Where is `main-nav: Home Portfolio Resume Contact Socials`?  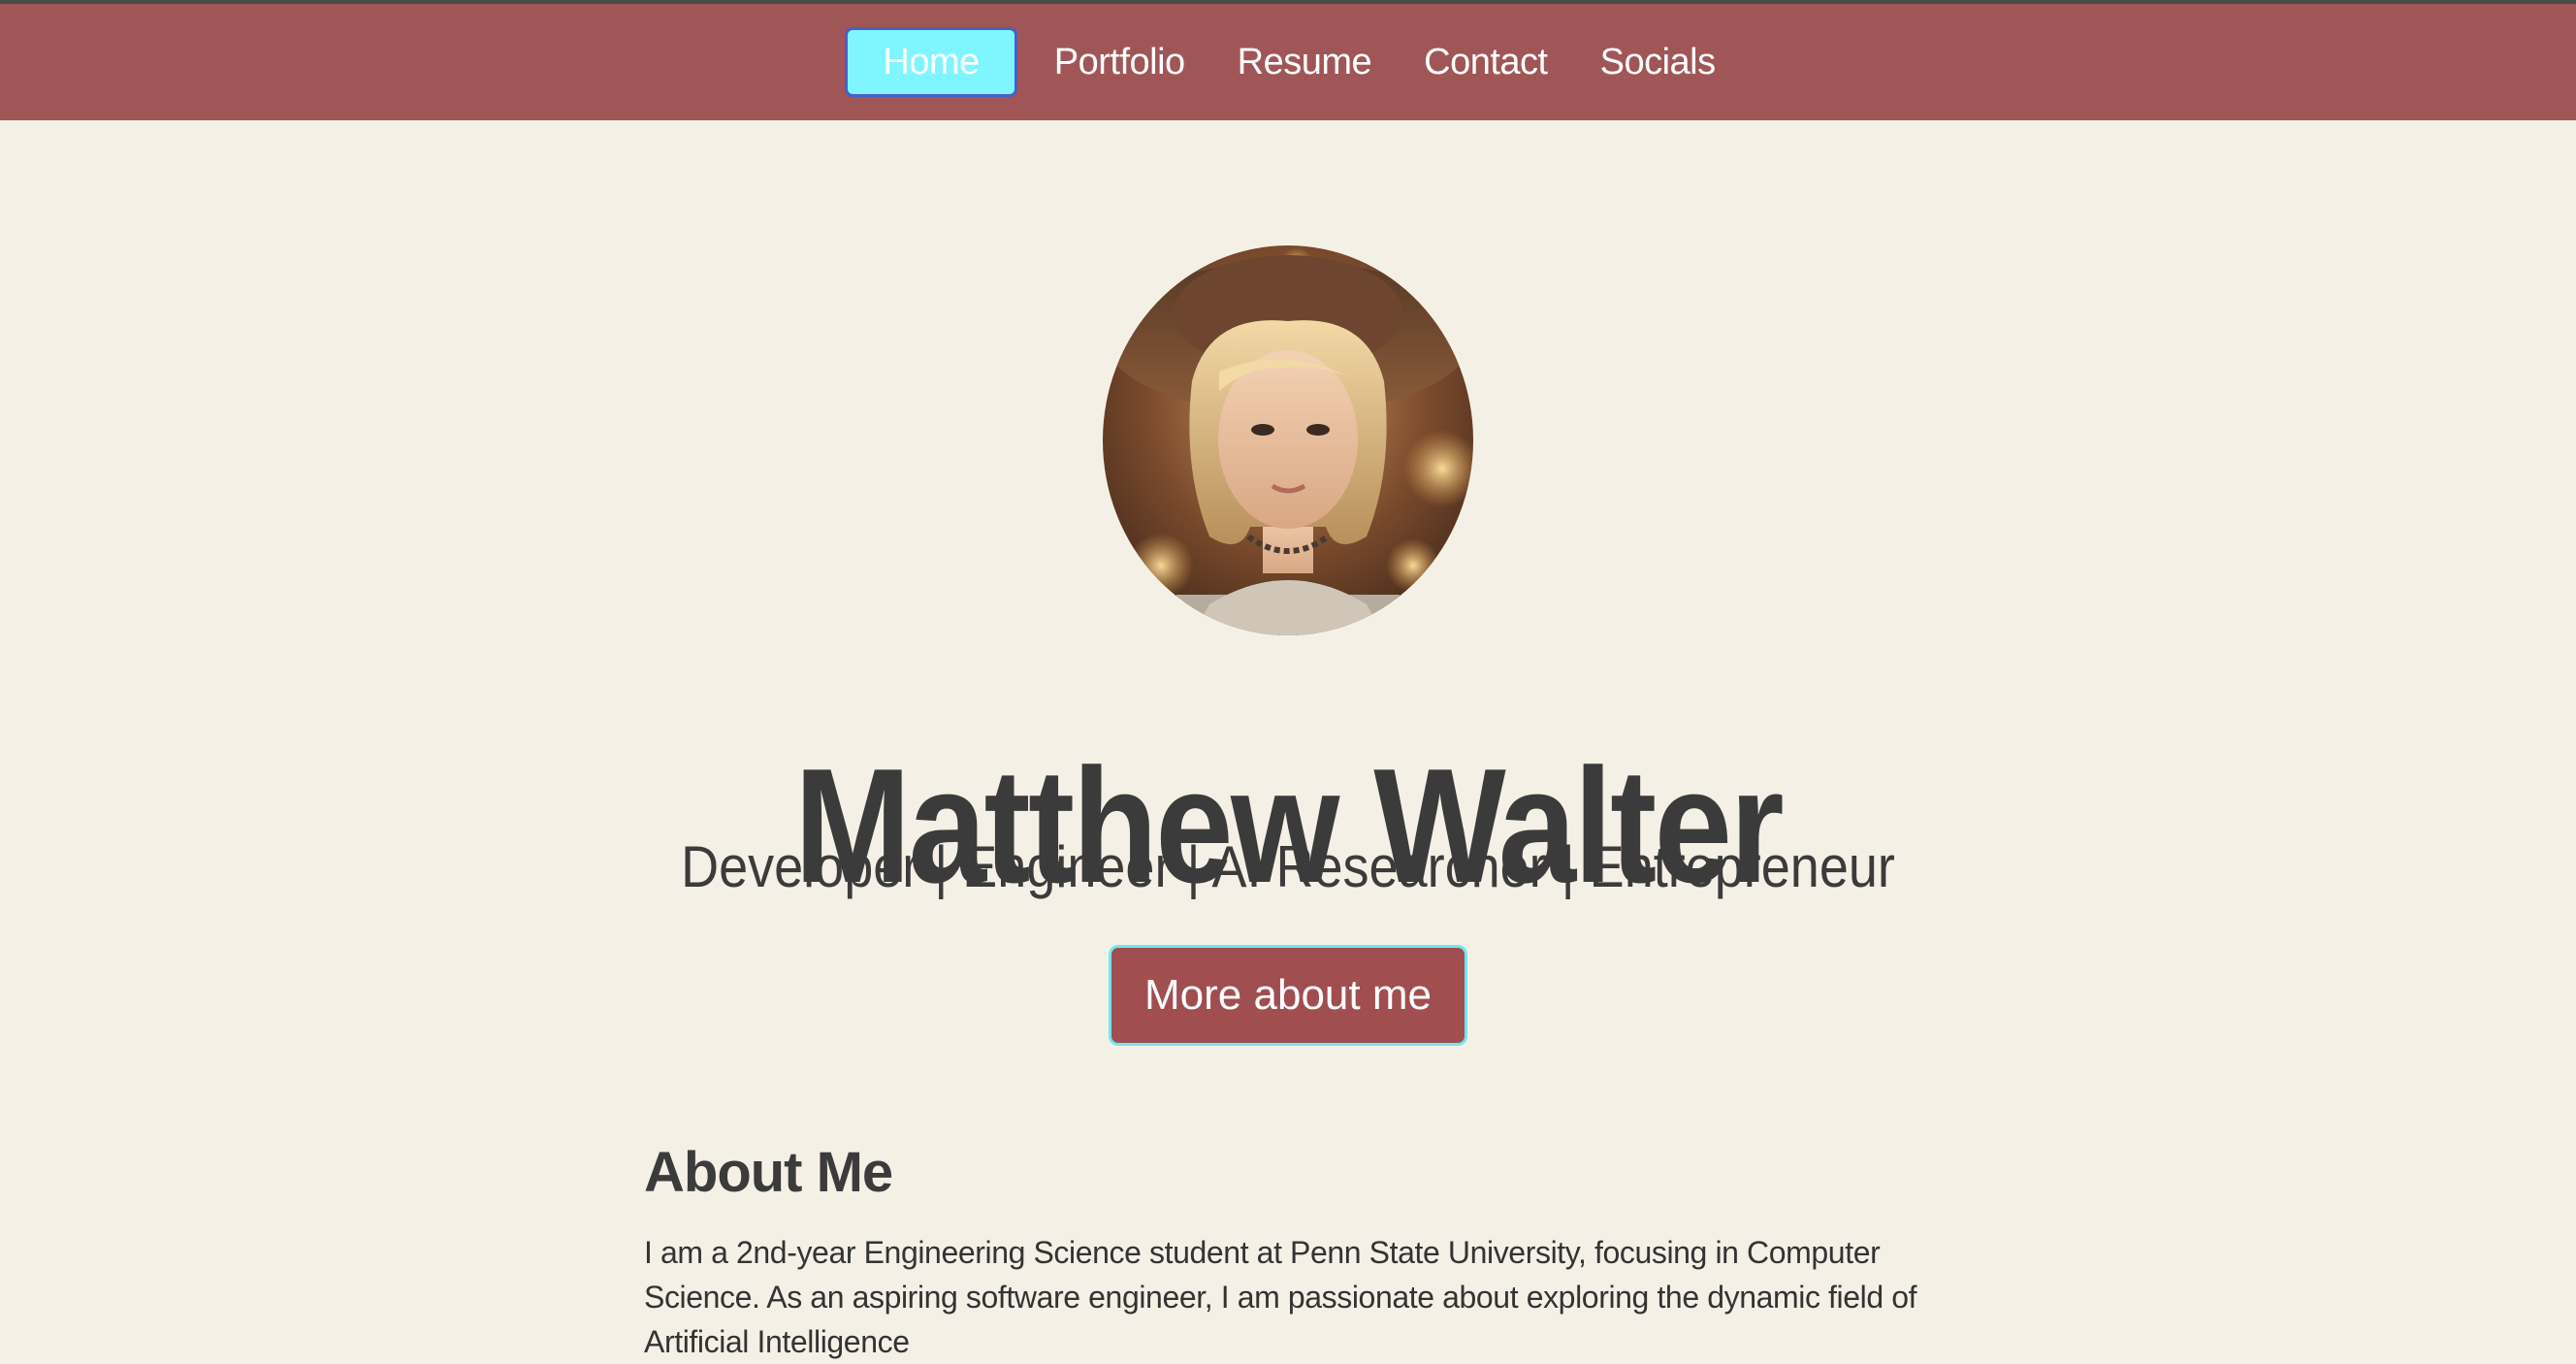
main-nav: Home Portfolio Resume Contact Socials is located at coordinates (1287, 62).